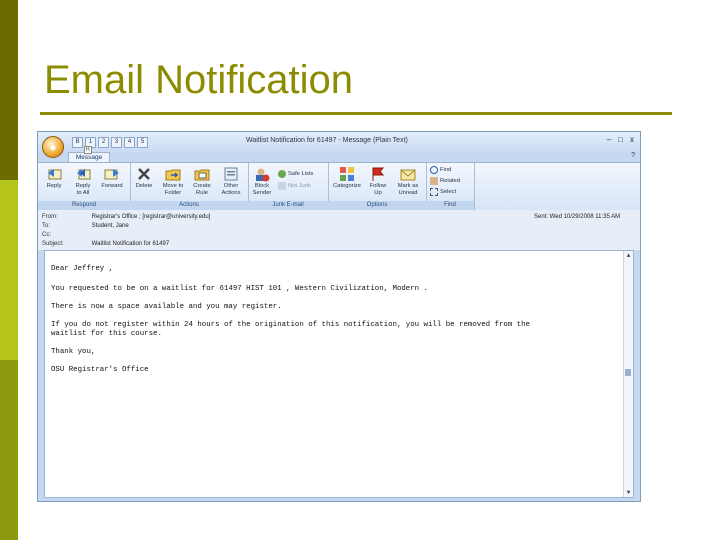 This screenshot has width=720, height=540. I want to click on respond-group-label: Respond, so click(84, 205).